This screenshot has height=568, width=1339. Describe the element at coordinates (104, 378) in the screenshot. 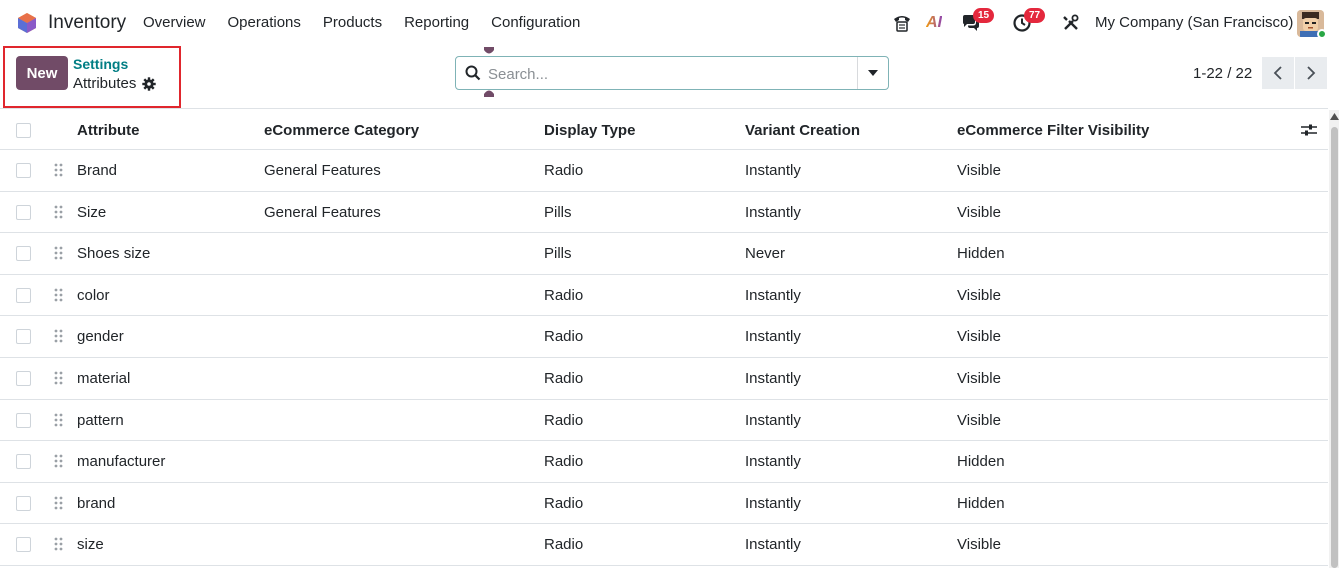

I see `cell-attribute: material` at that location.